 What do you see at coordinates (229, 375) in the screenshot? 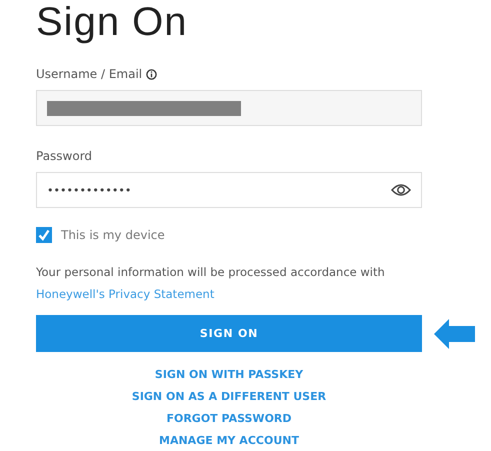
I see `text-link: SIGN ON WITH PASSKEY` at bounding box center [229, 375].